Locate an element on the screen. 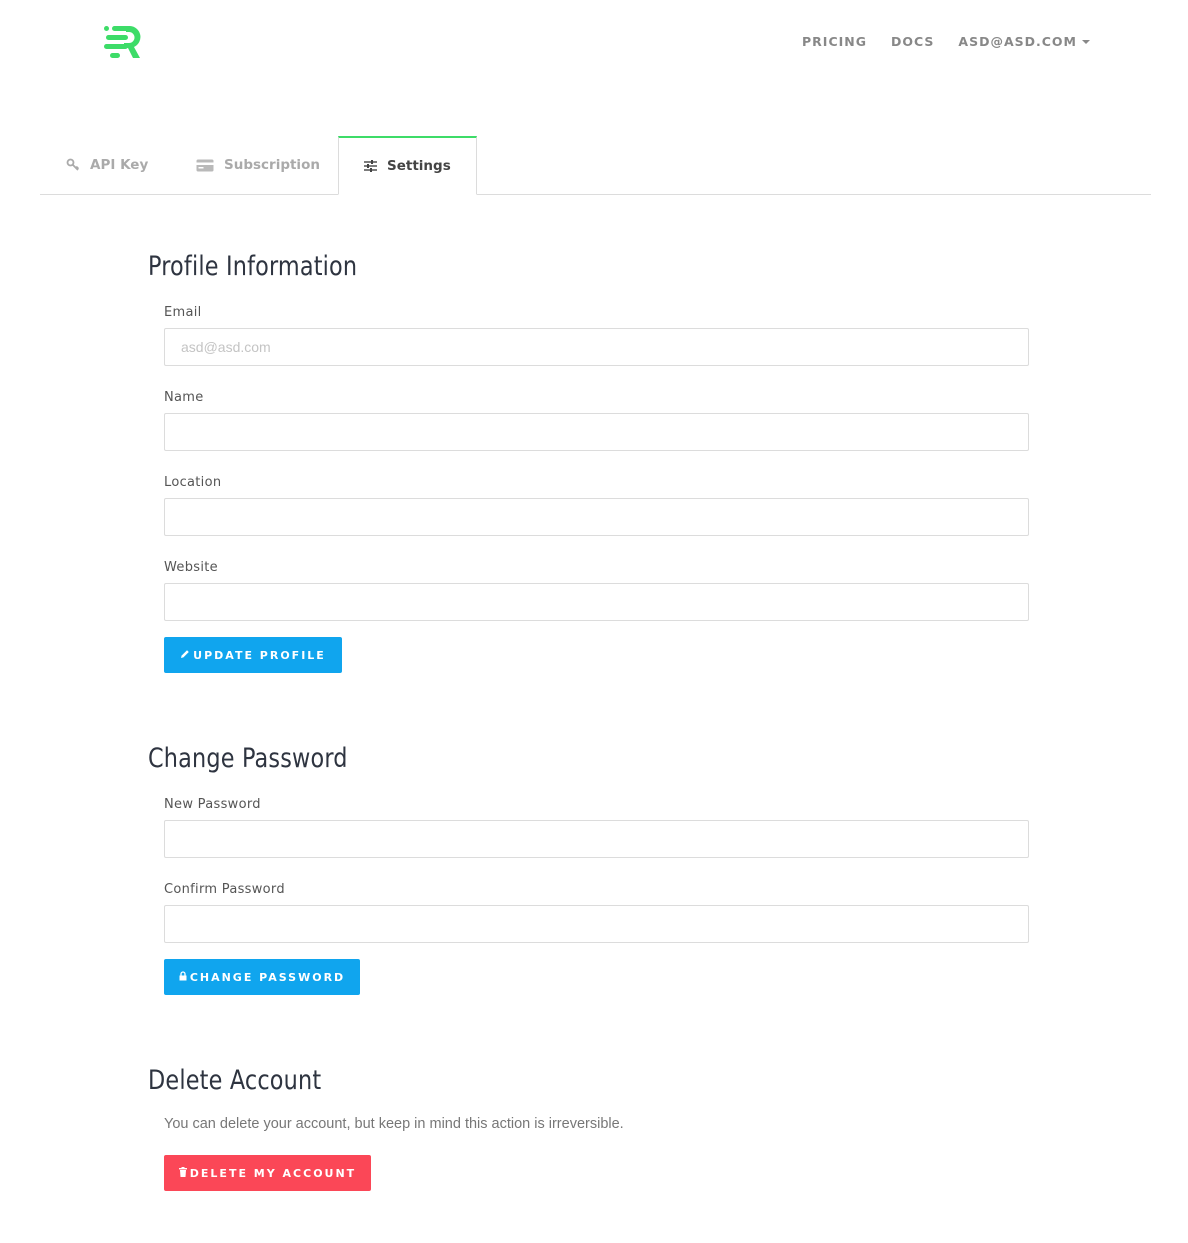  tab-api-key: API Key is located at coordinates (107, 165).